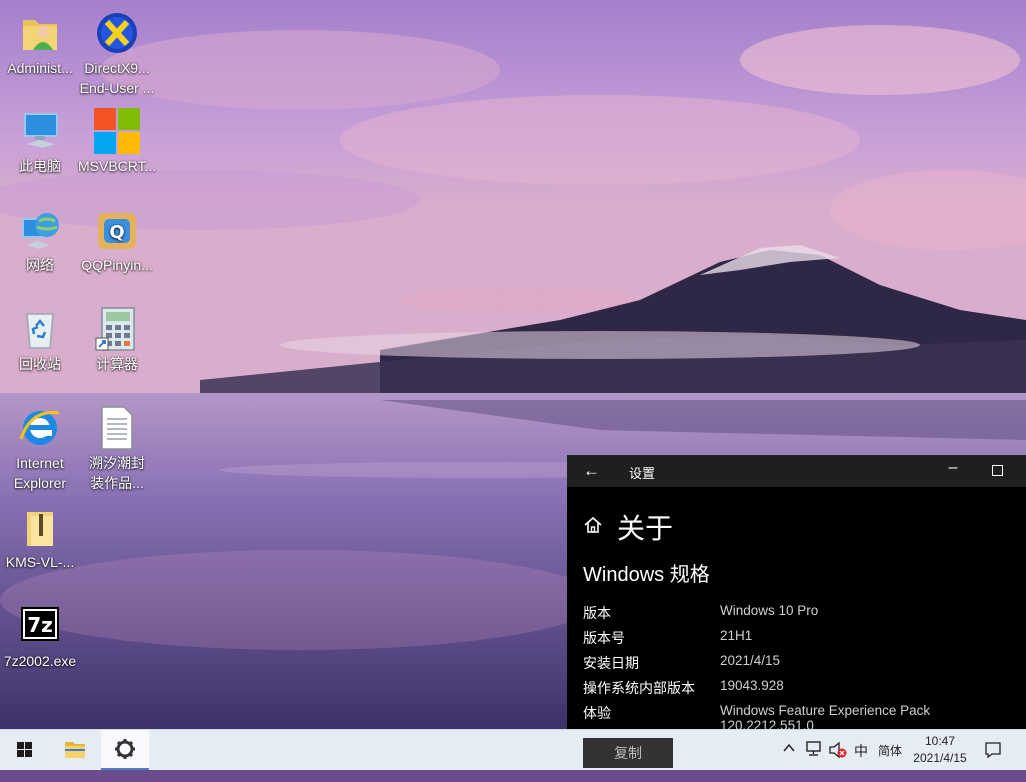 This screenshot has width=1026, height=782. Describe the element at coordinates (513, 749) in the screenshot. I see `taskbar: 复制 中 简体 10:47 2021/4/15` at that location.